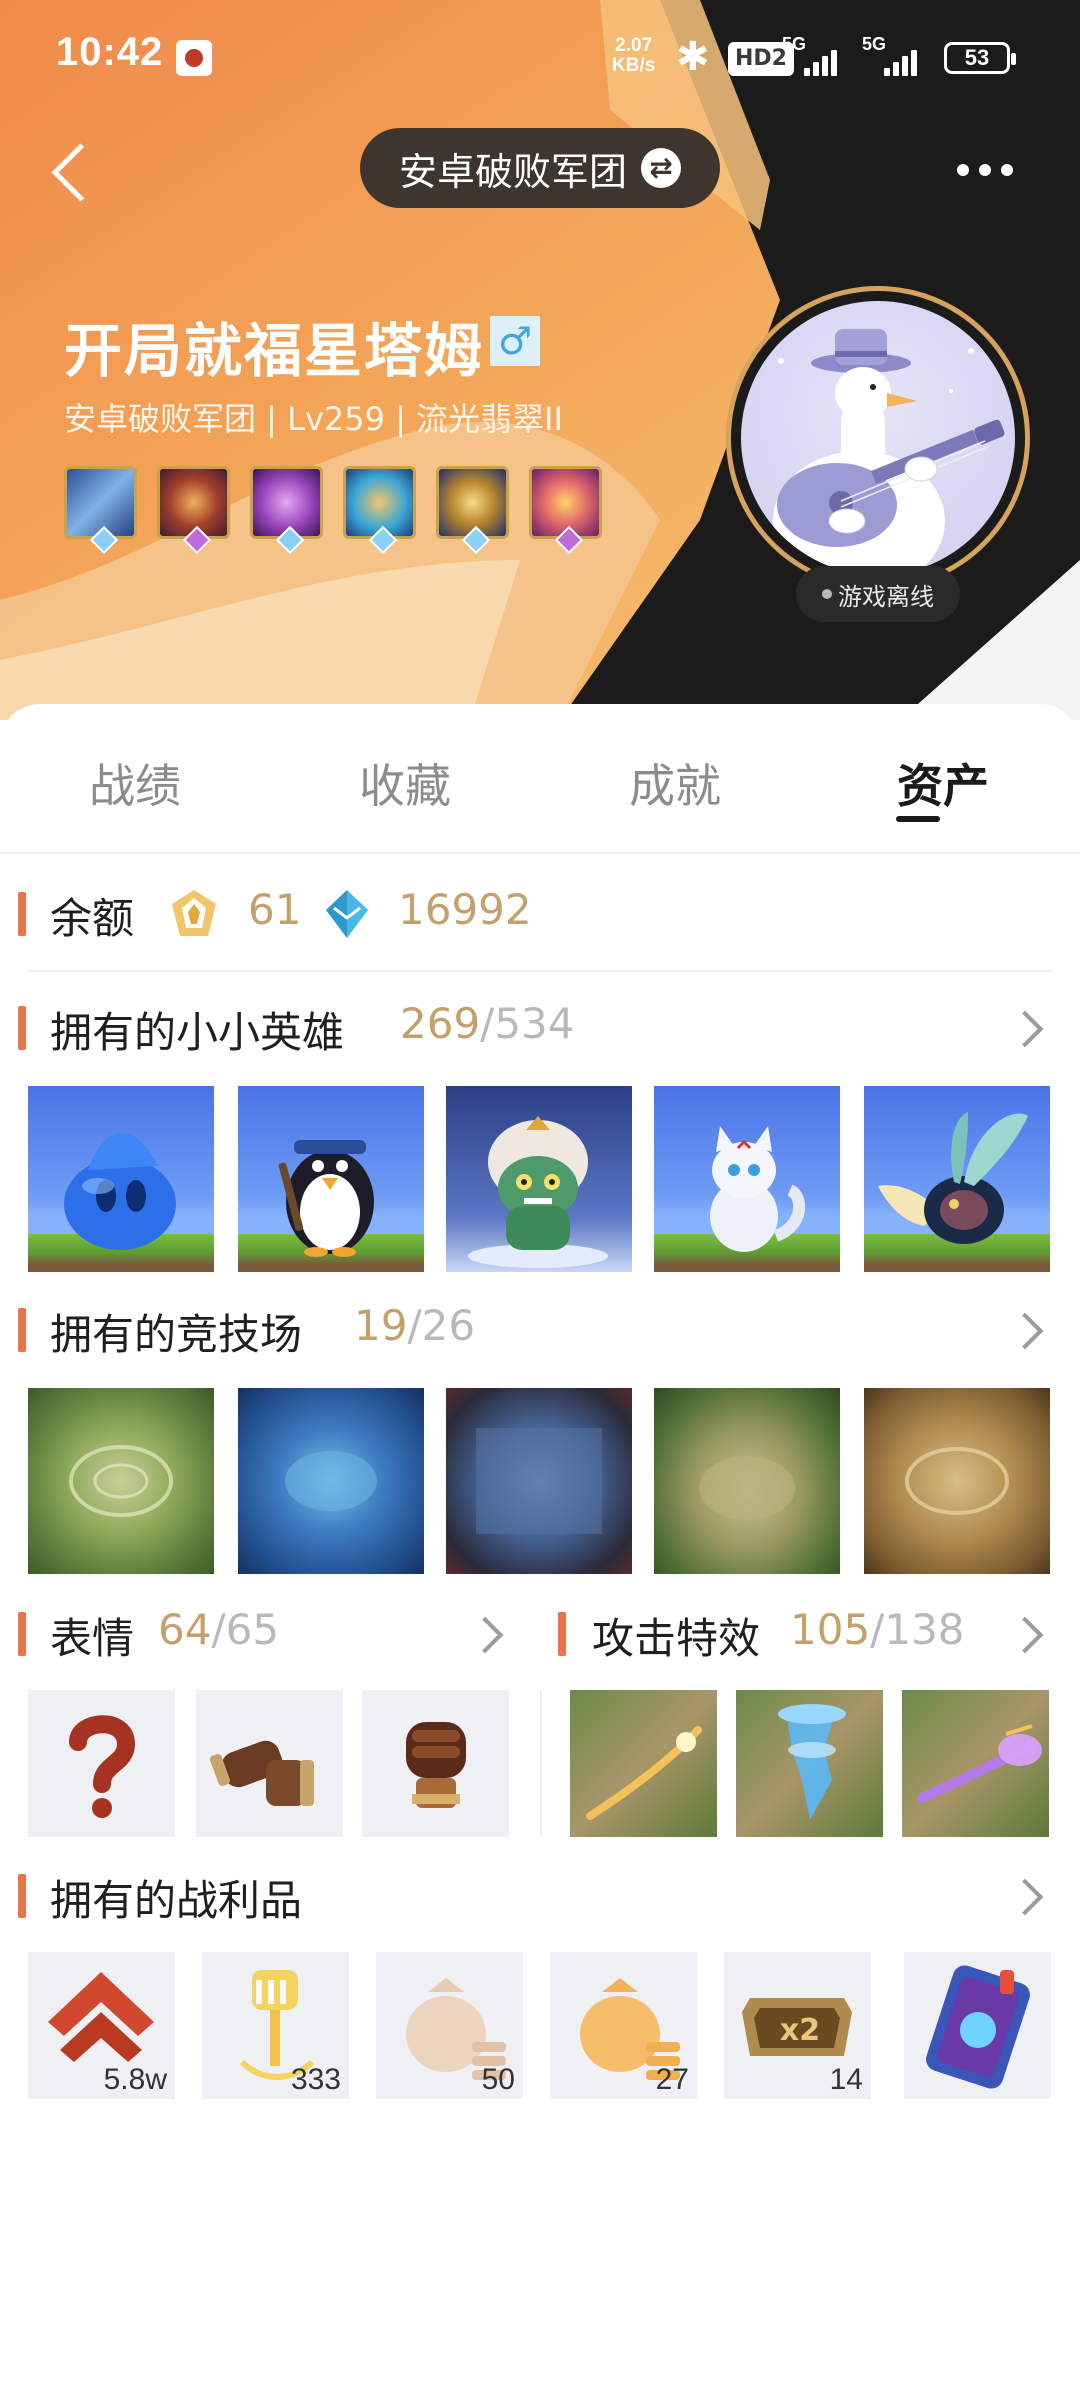 This screenshot has height=2401, width=1080. I want to click on team-switch-button: 安卓破败军团 ⇄, so click(540, 168).